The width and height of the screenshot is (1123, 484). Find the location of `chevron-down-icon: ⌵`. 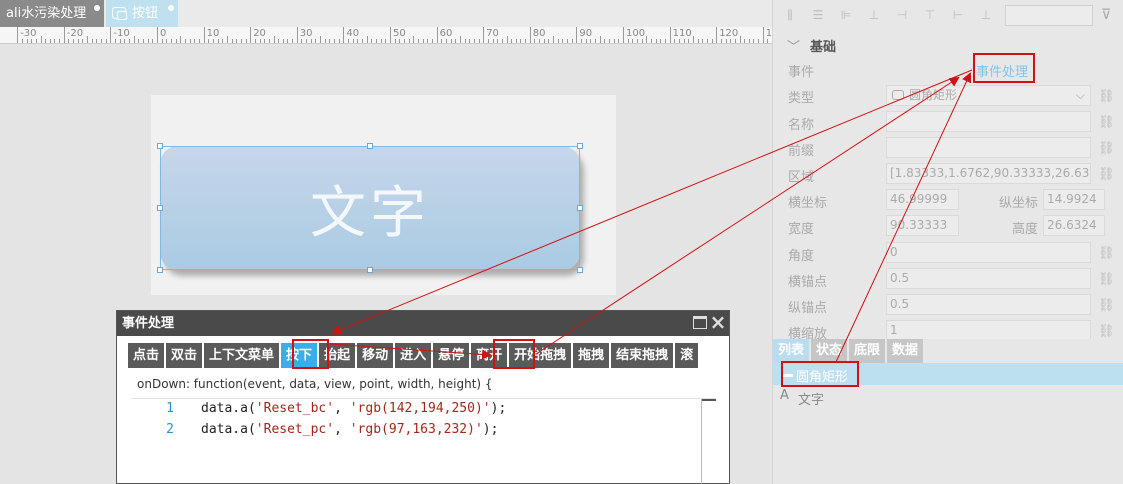

chevron-down-icon: ⌵ is located at coordinates (1080, 95).